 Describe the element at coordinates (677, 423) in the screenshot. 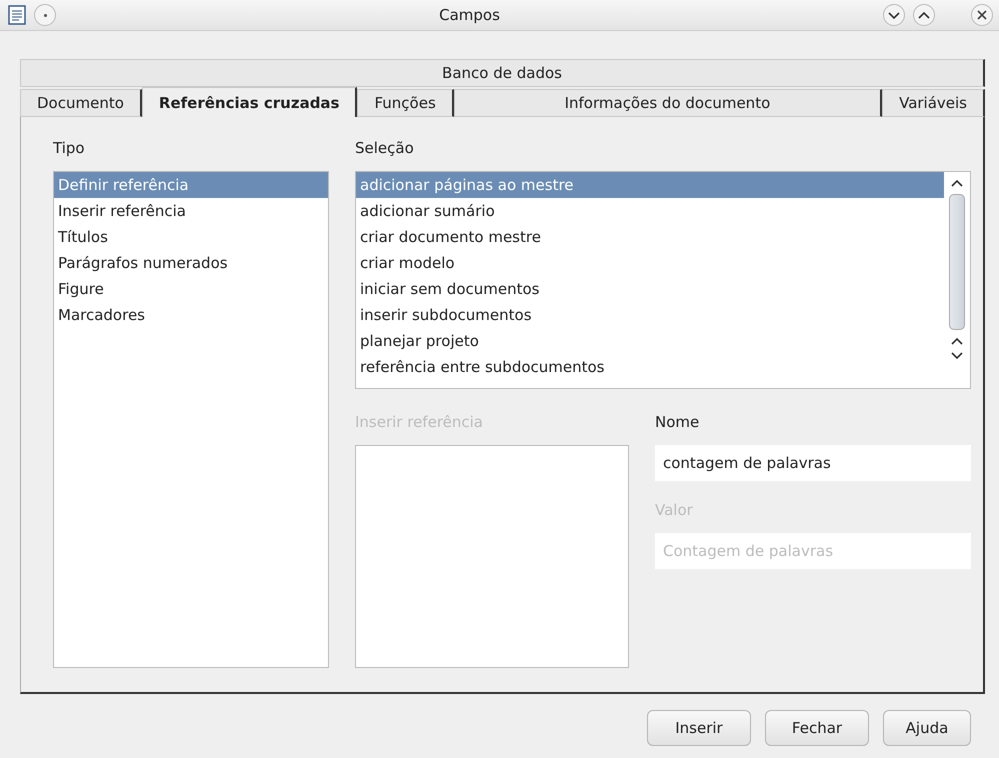

I see `name-label: Nome` at that location.